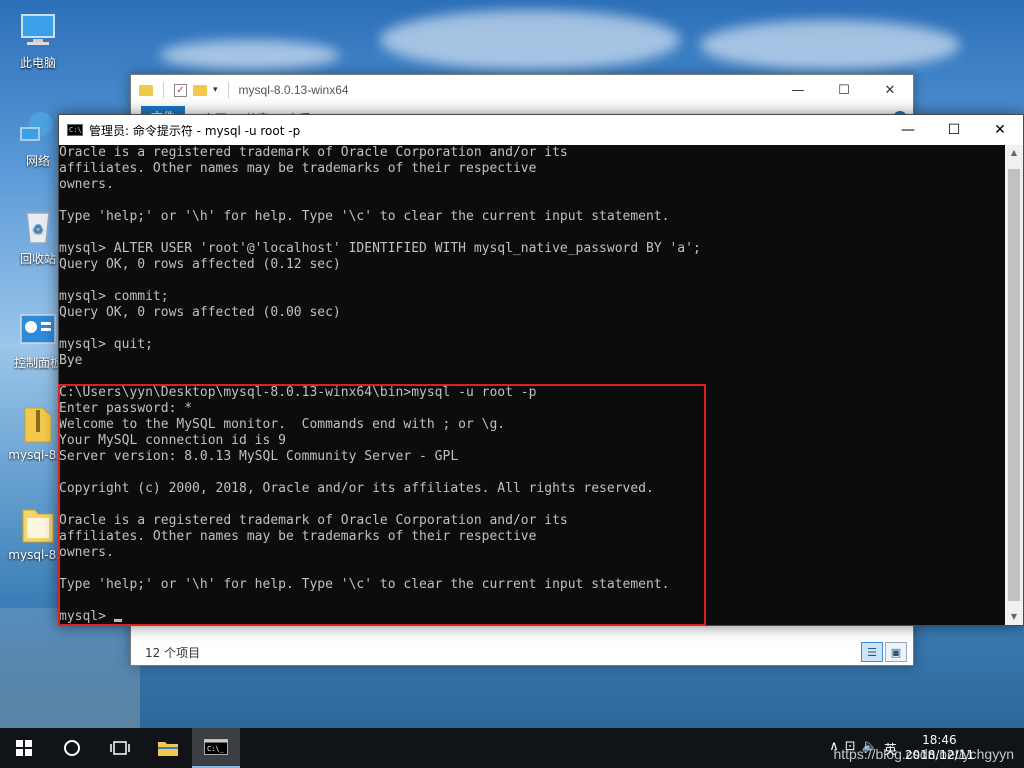 This screenshot has width=1024, height=768. What do you see at coordinates (1014, 153) in the screenshot?
I see `scroll-up-arrow-icon: ▲` at bounding box center [1014, 153].